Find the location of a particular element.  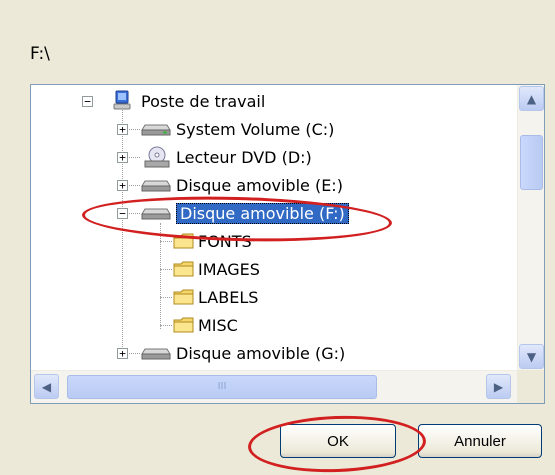

scroll-right-button: ▶ is located at coordinates (498, 386).